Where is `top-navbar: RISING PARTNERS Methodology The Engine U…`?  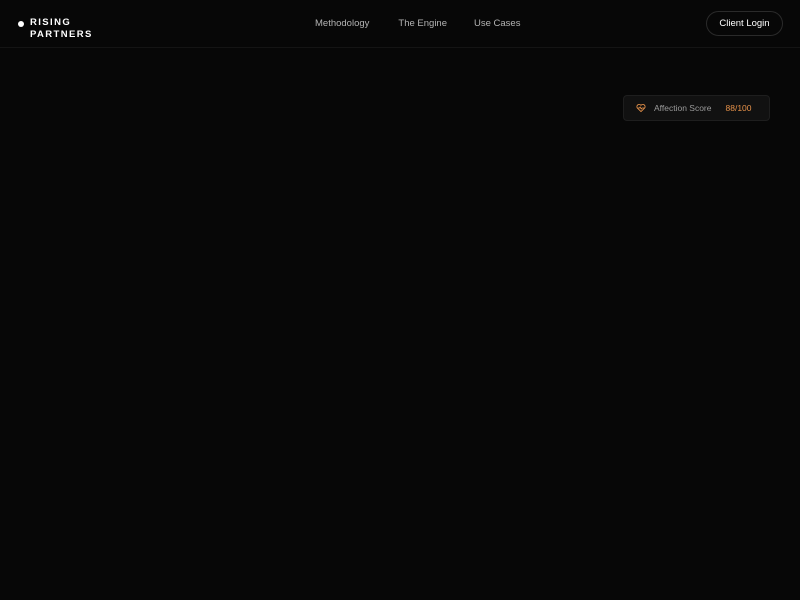
top-navbar: RISING PARTNERS Methodology The Engine U… is located at coordinates (400, 24).